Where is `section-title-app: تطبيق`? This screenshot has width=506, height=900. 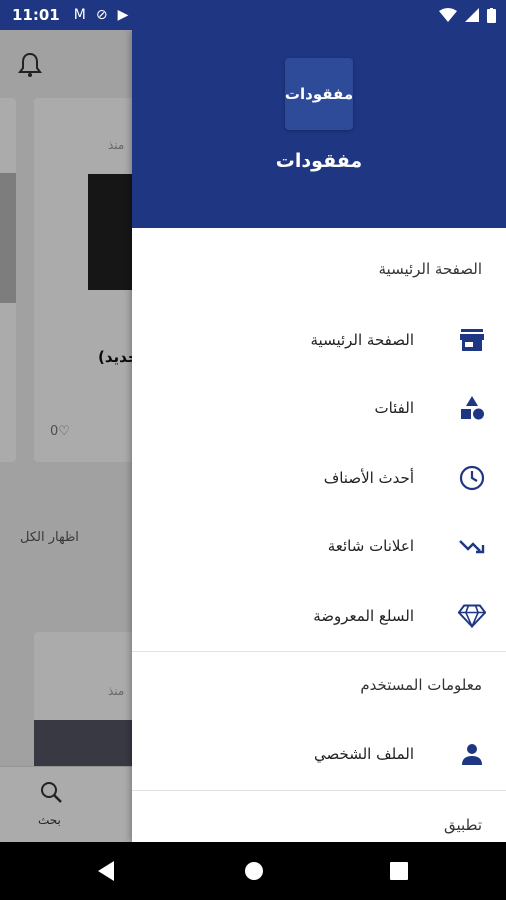
section-title-app: تطبيق is located at coordinates (462, 825).